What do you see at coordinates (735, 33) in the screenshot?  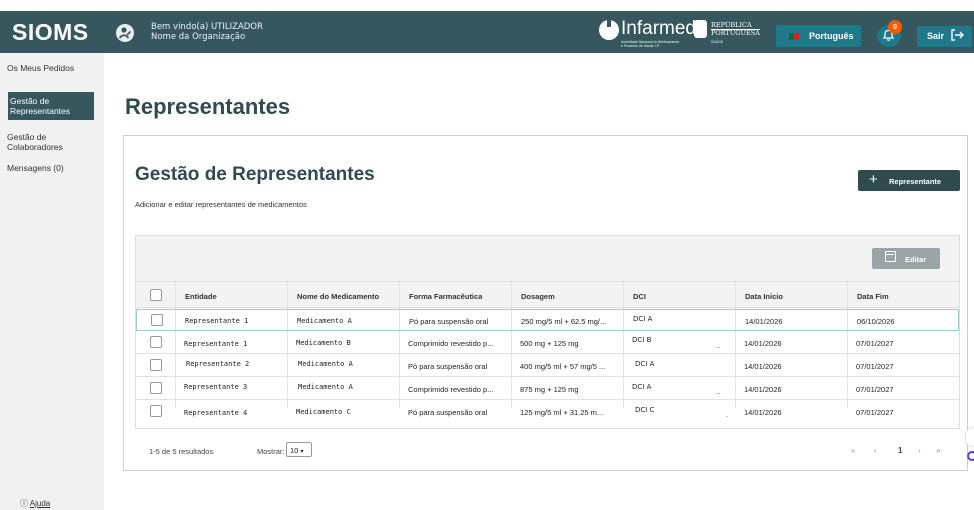 I see `republica-line2: PORTUGUESA` at bounding box center [735, 33].